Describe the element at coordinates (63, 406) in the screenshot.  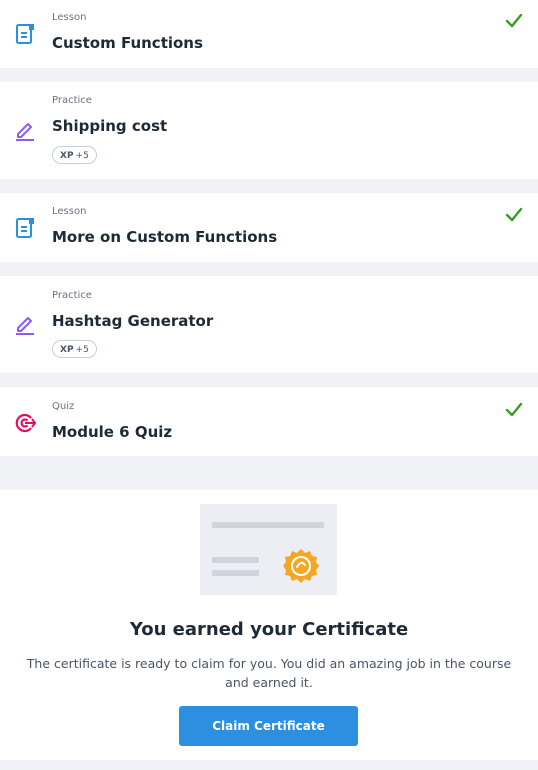
I see `item-kind-label: Quiz` at that location.